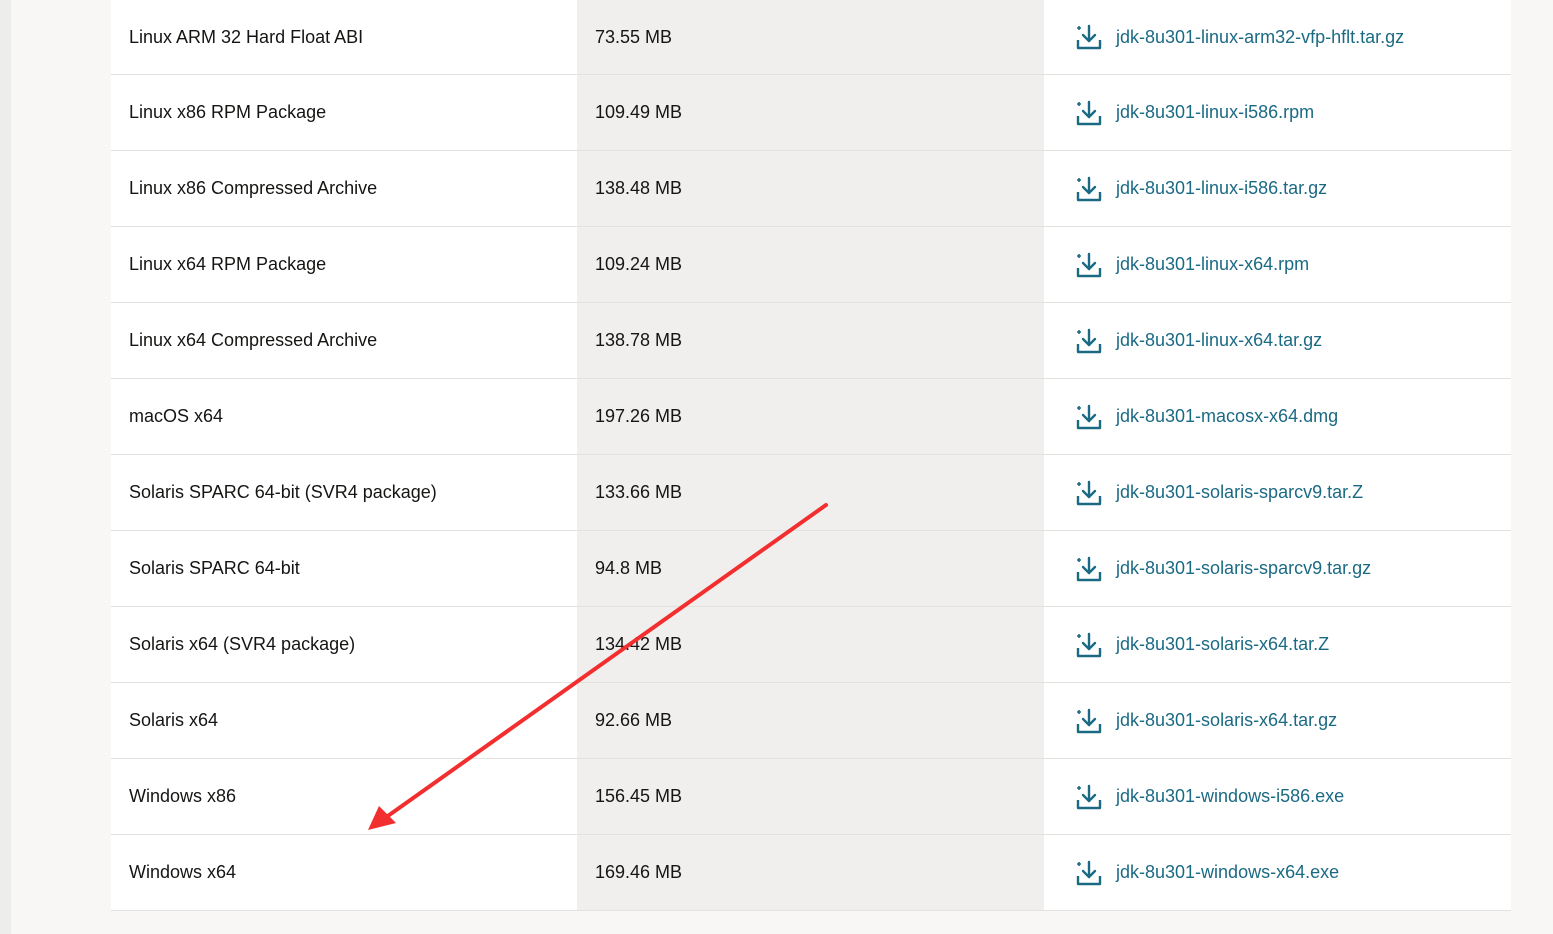 The width and height of the screenshot is (1553, 934). I want to click on download-cell: jdk-8u301-linux-i586.tar.gz, so click(1277, 188).